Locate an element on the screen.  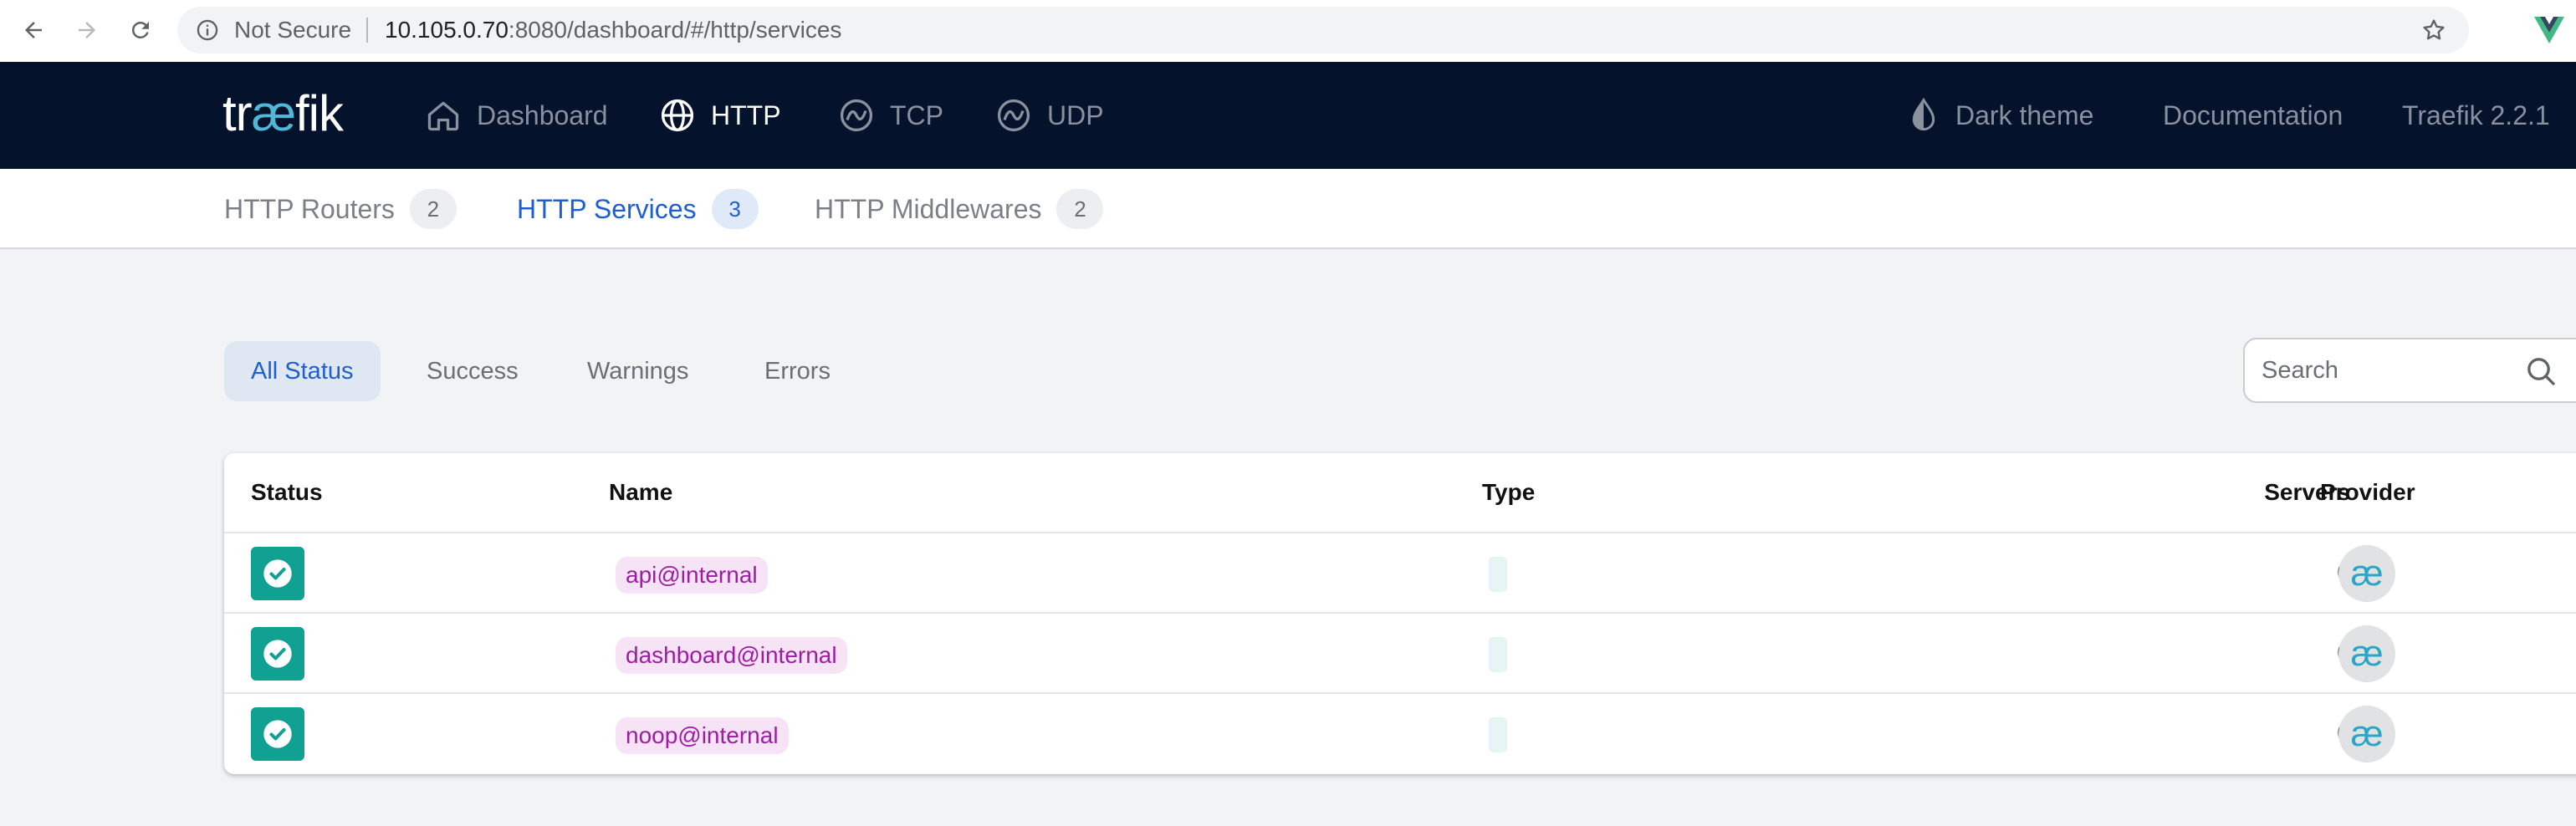
bookmark-star-icon is located at coordinates (2433, 30).